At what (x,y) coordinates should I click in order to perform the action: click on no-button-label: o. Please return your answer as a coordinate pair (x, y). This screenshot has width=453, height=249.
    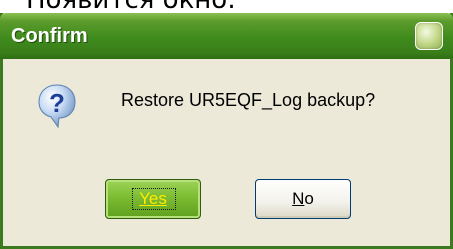
    Looking at the image, I should click on (309, 198).